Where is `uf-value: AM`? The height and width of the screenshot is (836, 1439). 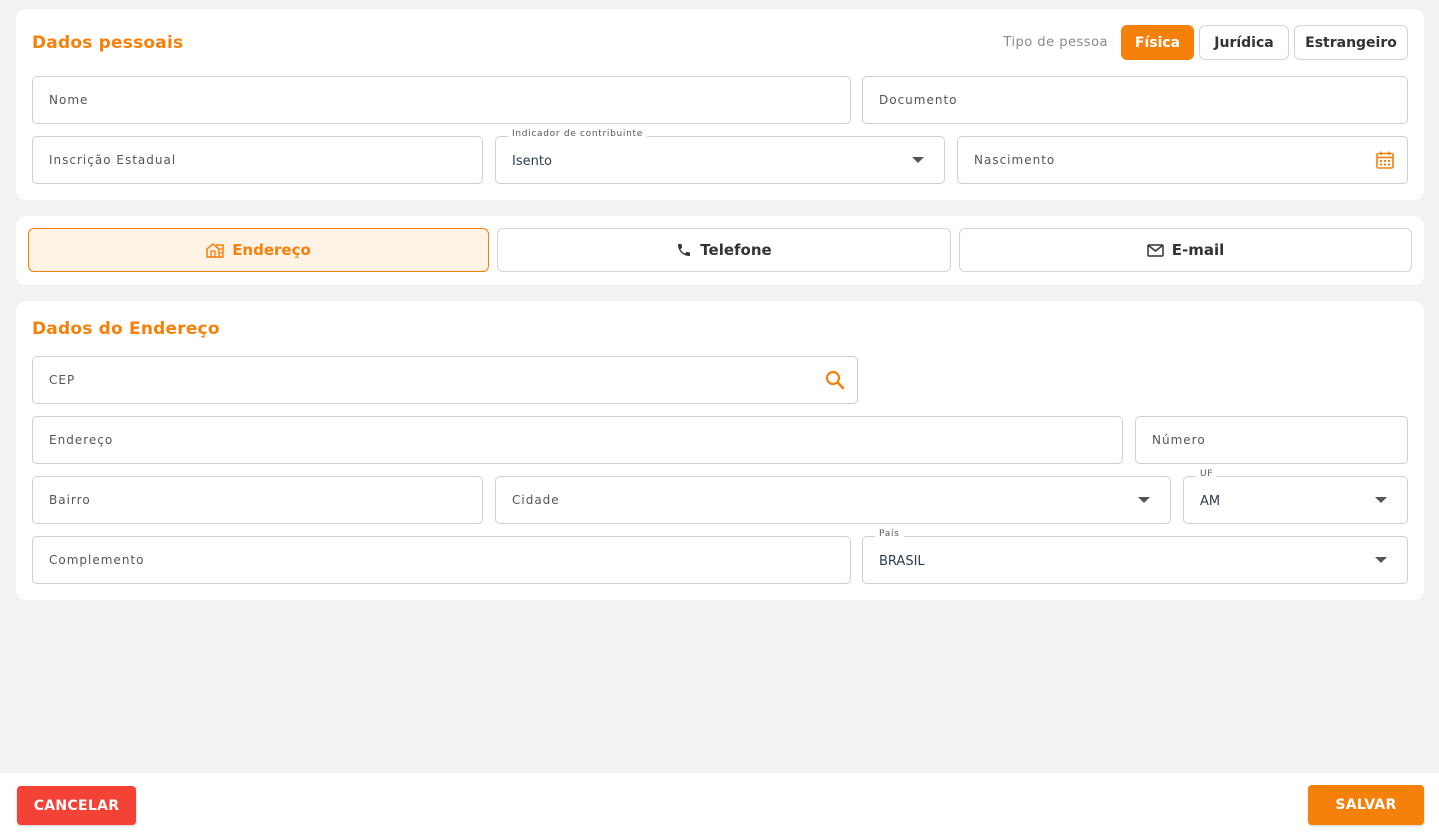
uf-value: AM is located at coordinates (1210, 501).